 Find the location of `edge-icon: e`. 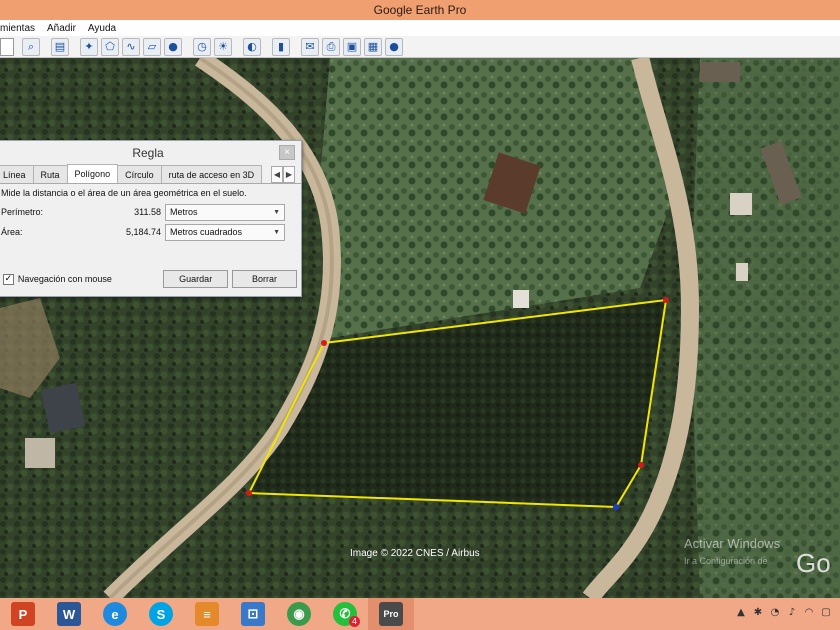

edge-icon: e is located at coordinates (115, 614).